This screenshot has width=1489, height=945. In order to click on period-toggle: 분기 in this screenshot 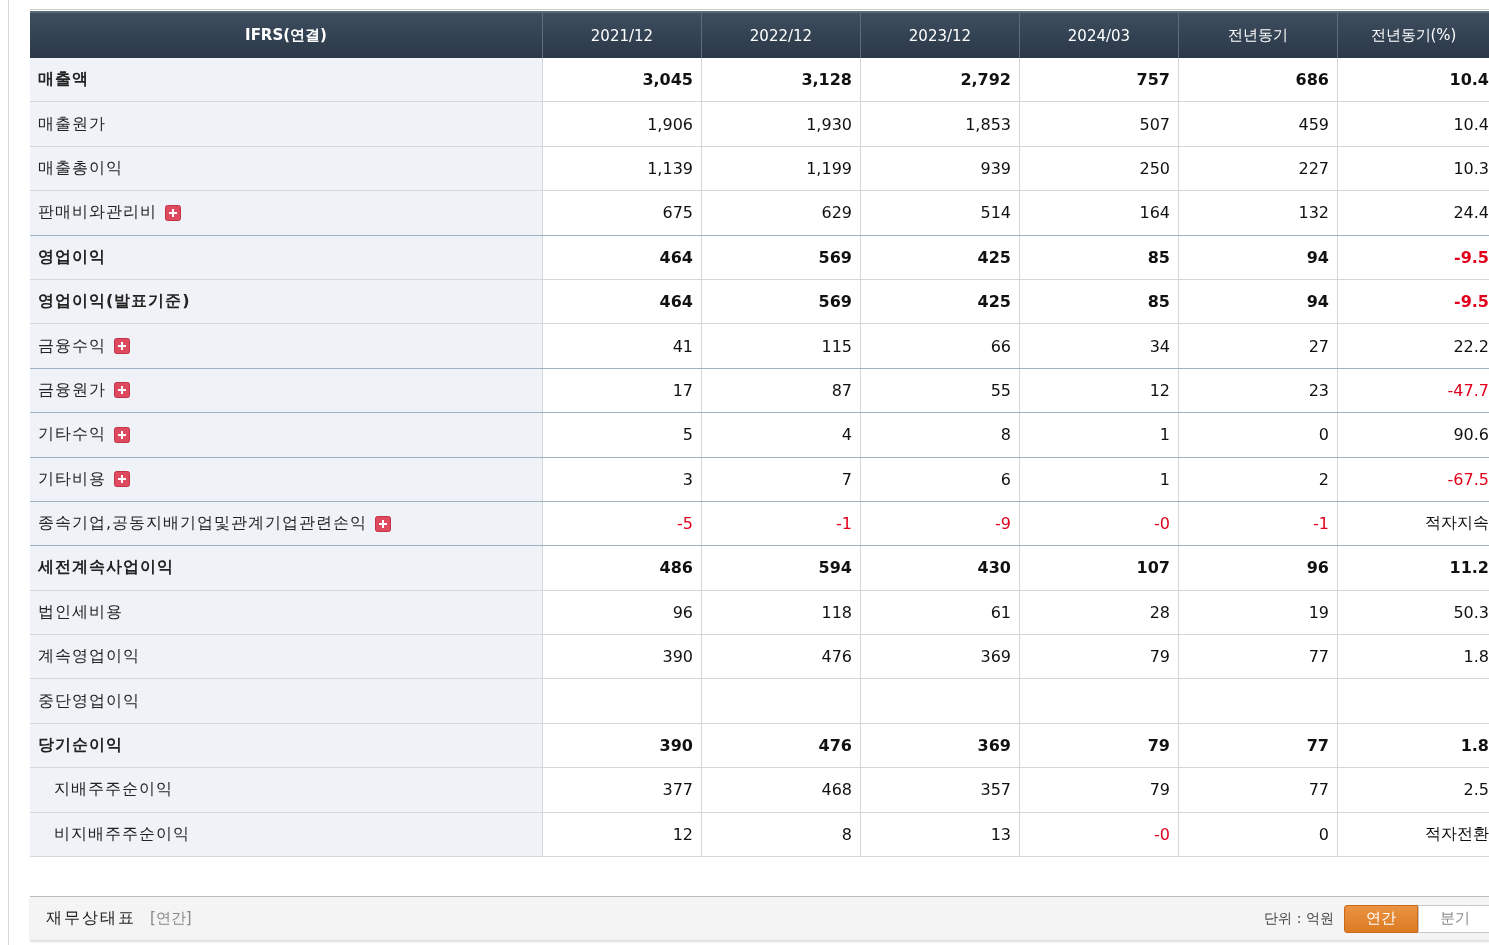, I will do `click(1453, 918)`.